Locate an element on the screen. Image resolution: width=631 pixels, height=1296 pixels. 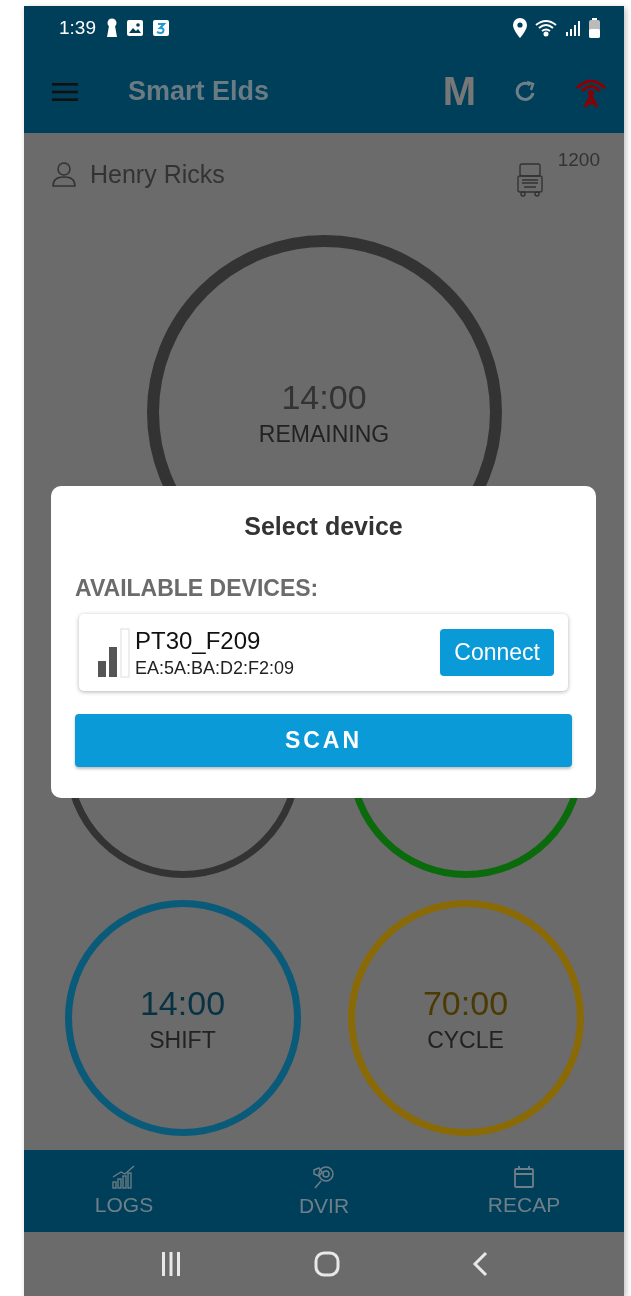
battery-icon is located at coordinates (594, 28).